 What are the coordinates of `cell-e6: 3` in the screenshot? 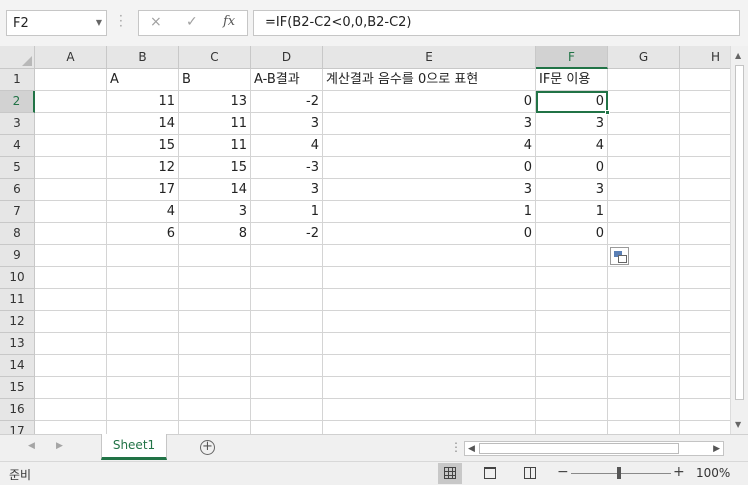 It's located at (429, 190).